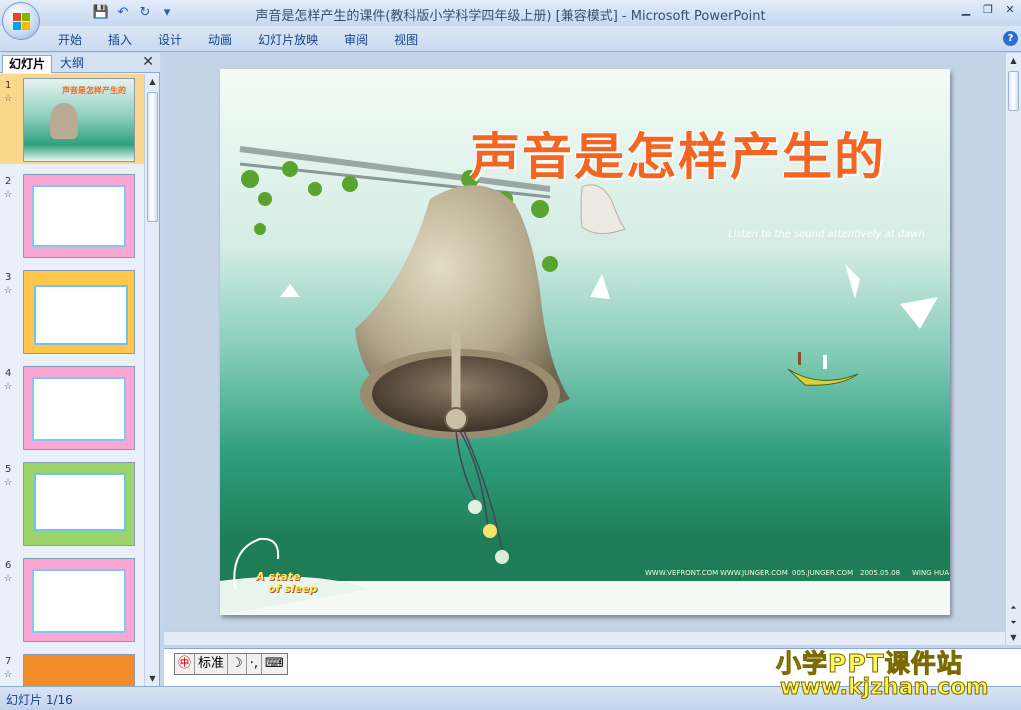 This screenshot has width=1021, height=710. What do you see at coordinates (70, 40) in the screenshot?
I see `tab-home: 开始` at bounding box center [70, 40].